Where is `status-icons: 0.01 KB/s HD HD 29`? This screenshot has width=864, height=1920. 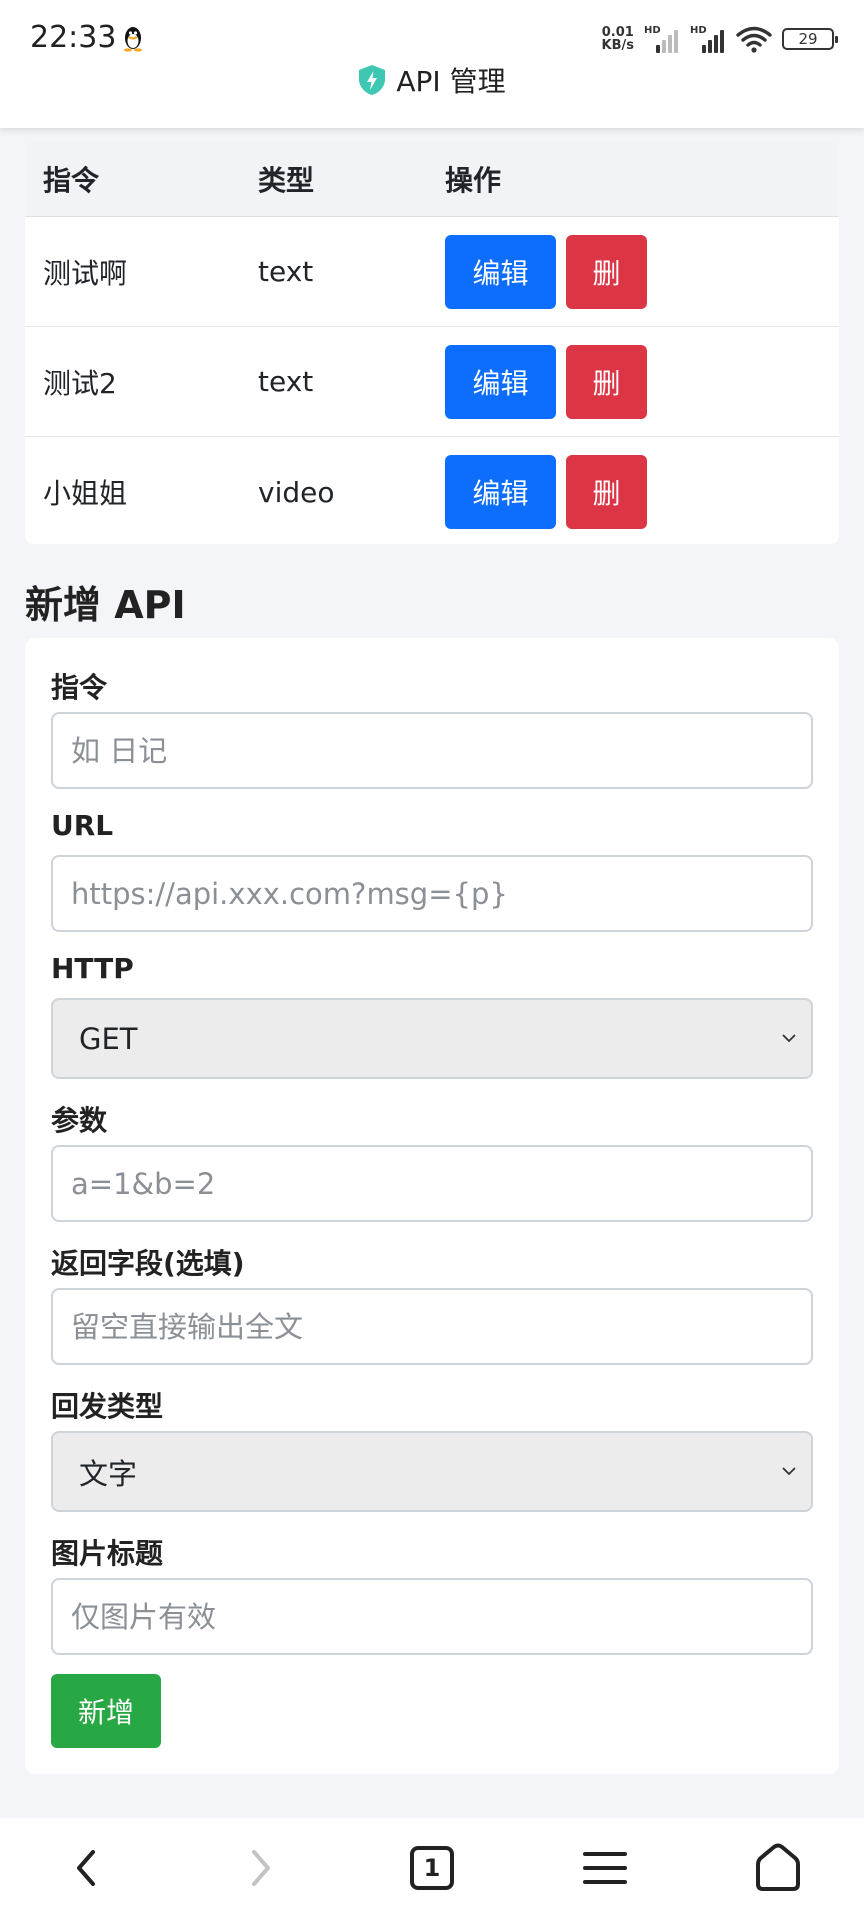
status-icons: 0.01 KB/s HD HD 29 is located at coordinates (719, 39).